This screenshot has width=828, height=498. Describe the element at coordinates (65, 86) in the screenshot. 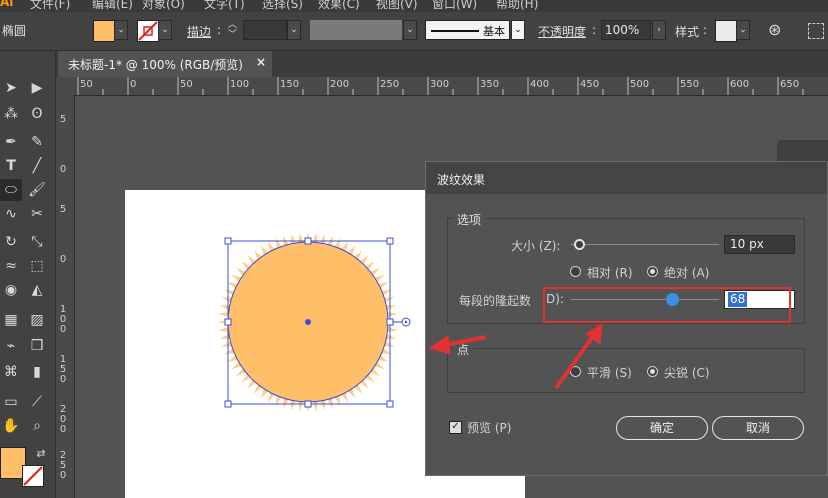

I see `ruler-origin` at that location.